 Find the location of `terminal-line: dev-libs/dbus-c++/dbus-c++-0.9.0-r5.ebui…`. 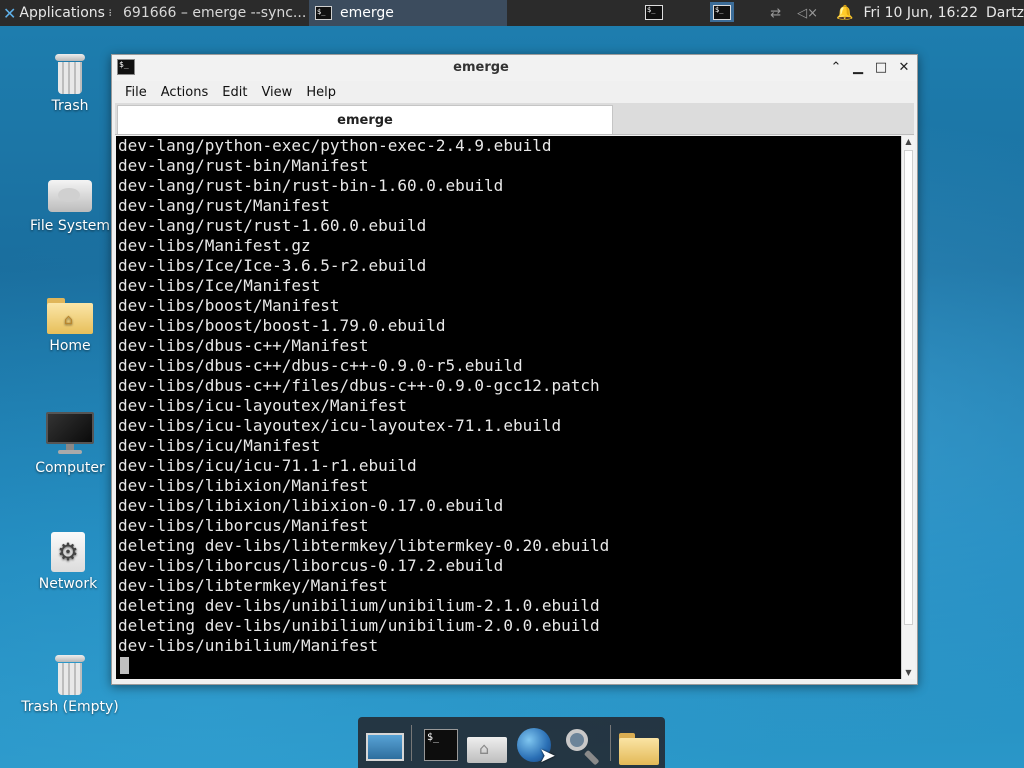

terminal-line: dev-libs/dbus-c++/dbus-c++-0.9.0-r5.ebui… is located at coordinates (320, 365).